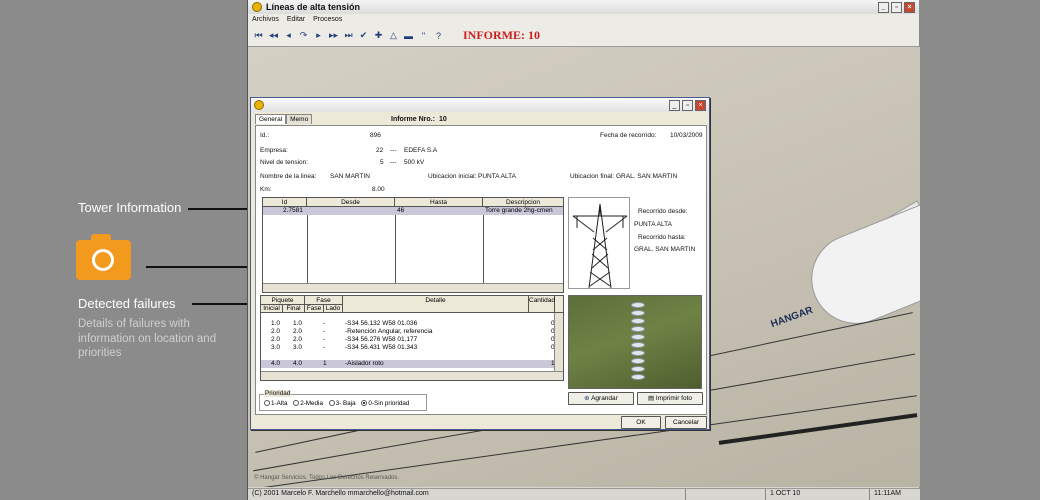 This screenshot has height=500, width=1040. What do you see at coordinates (381, 347) in the screenshot?
I see `failure-detalle: -S34 56.431 W58 01.343` at bounding box center [381, 347].